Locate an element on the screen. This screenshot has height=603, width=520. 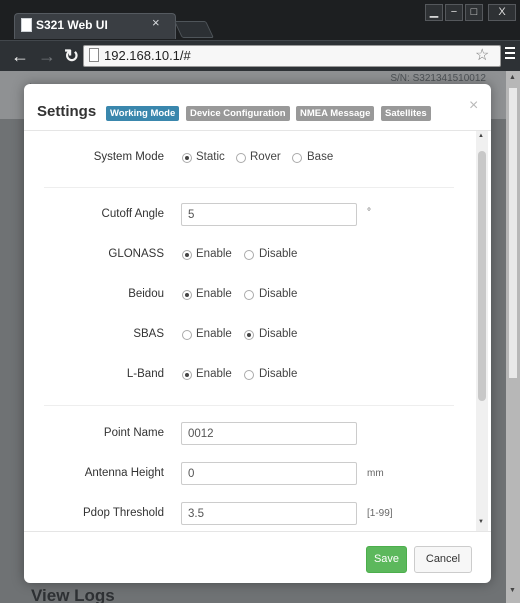
glonass-enable-label: Enable is located at coordinates (214, 254).